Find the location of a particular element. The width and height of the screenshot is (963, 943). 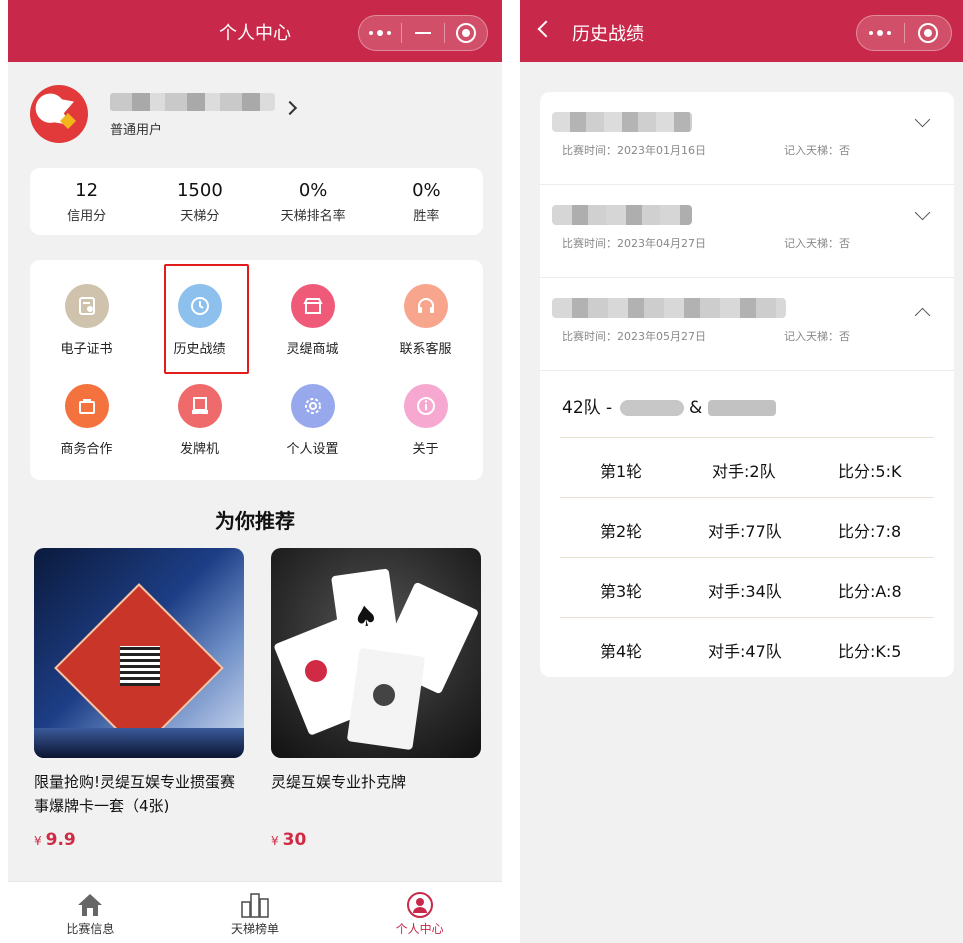

round-row: 第1轮 对手:2队 比分:5:K is located at coordinates (747, 467).